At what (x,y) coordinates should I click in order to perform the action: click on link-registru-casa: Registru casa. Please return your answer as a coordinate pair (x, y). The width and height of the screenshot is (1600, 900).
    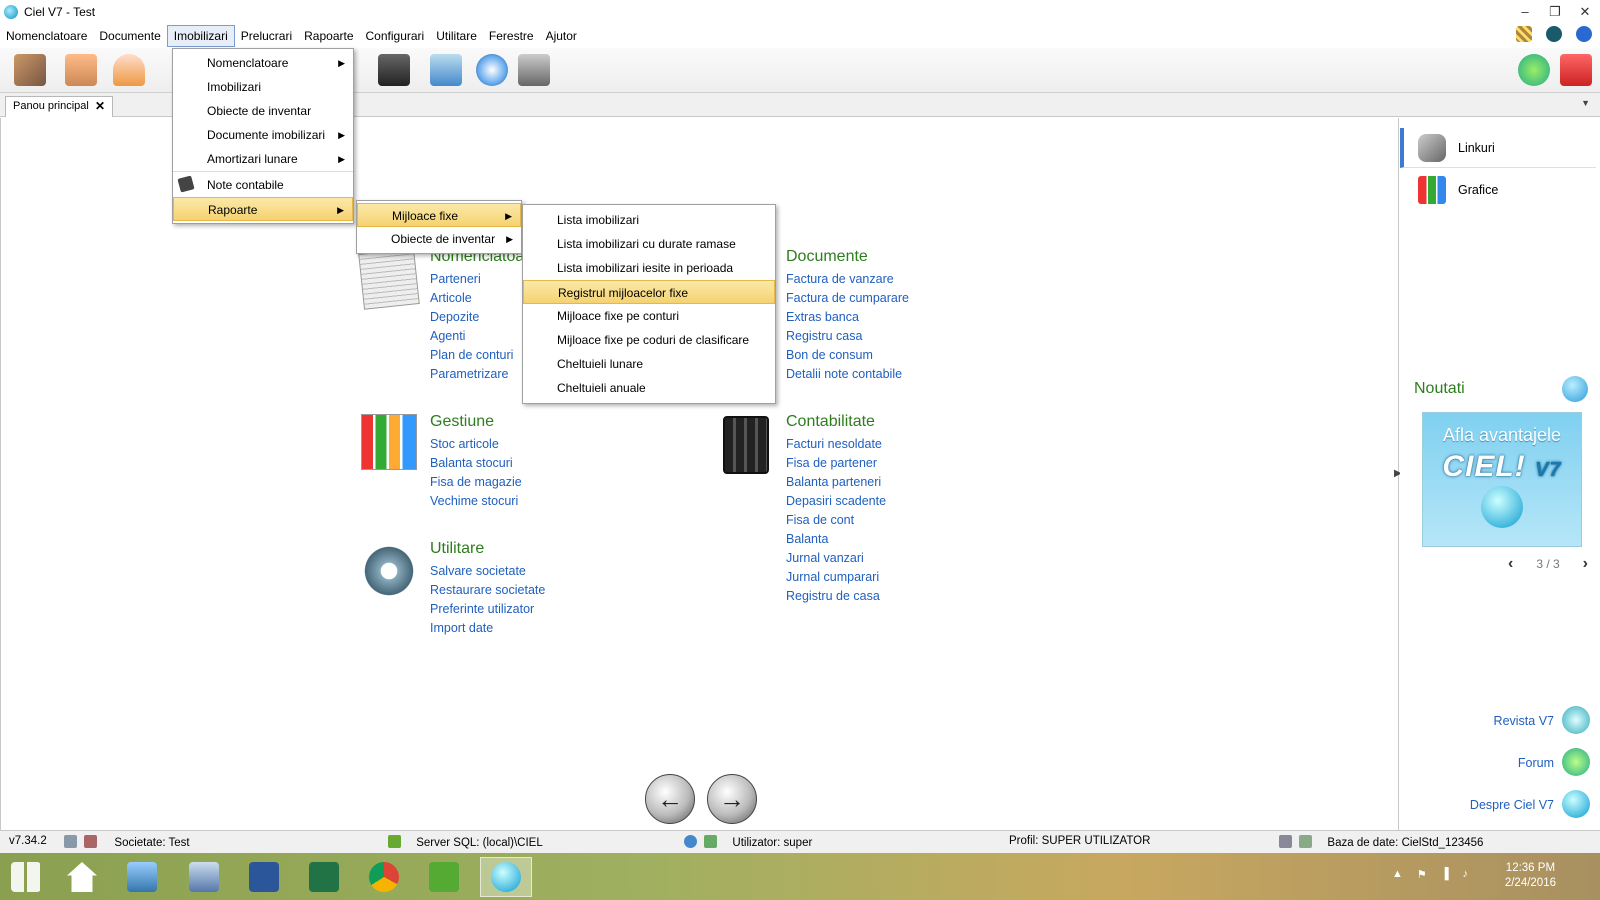
    Looking at the image, I should click on (847, 336).